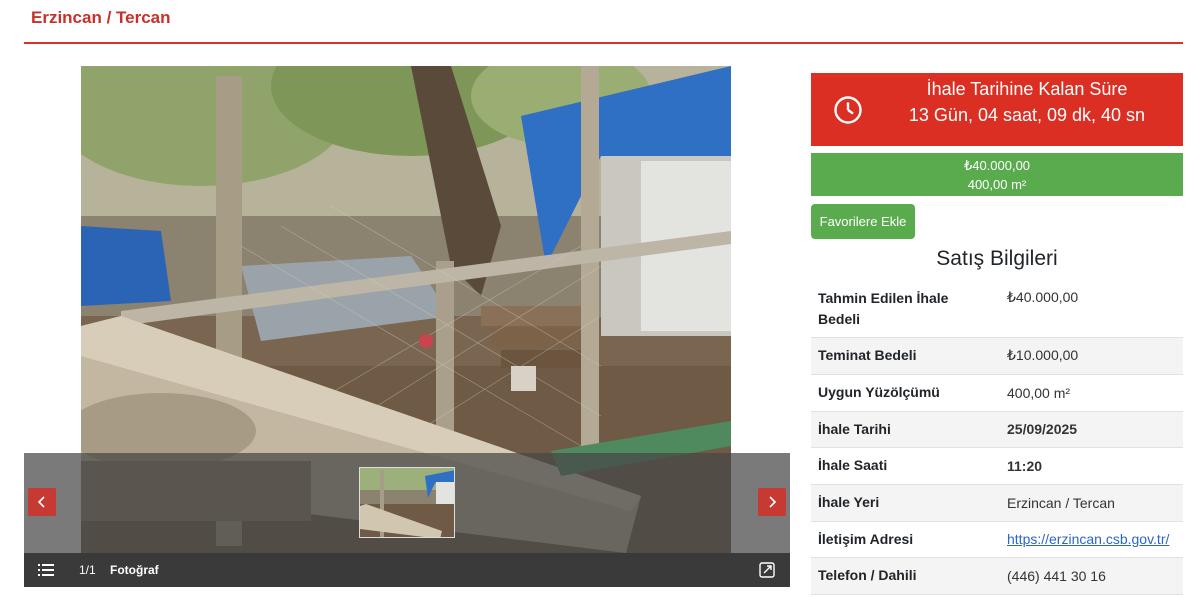  Describe the element at coordinates (1091, 429) in the screenshot. I see `row-value: 25/09/2025` at that location.